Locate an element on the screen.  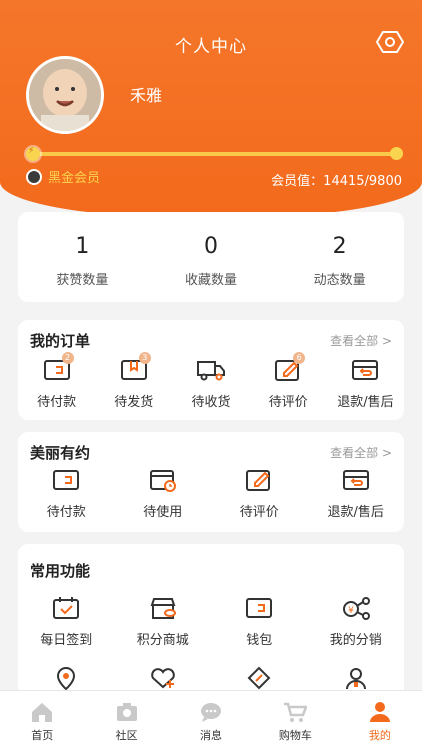
function-coupons is located at coordinates (259, 678).